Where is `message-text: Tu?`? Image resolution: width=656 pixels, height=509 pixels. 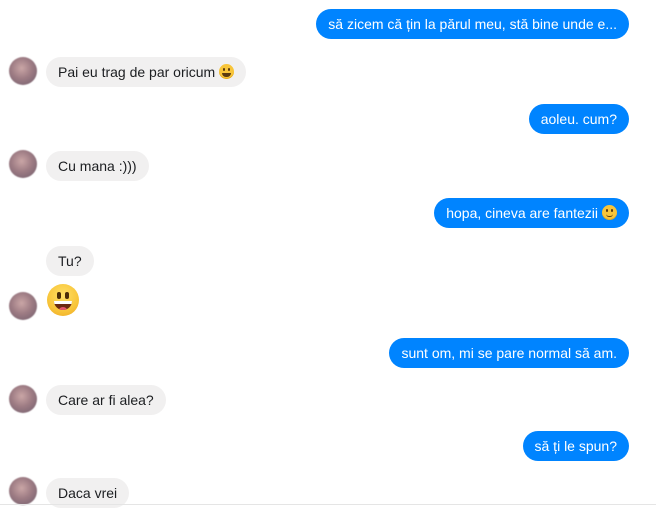 message-text: Tu? is located at coordinates (70, 261).